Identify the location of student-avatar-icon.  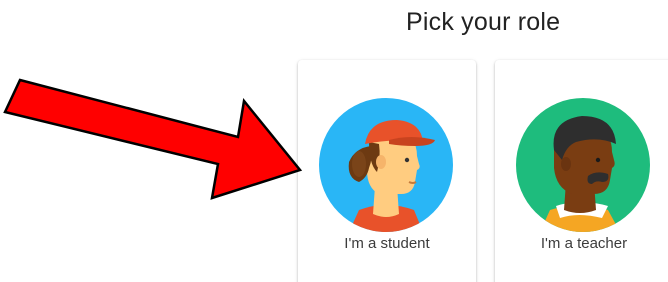
(386, 165).